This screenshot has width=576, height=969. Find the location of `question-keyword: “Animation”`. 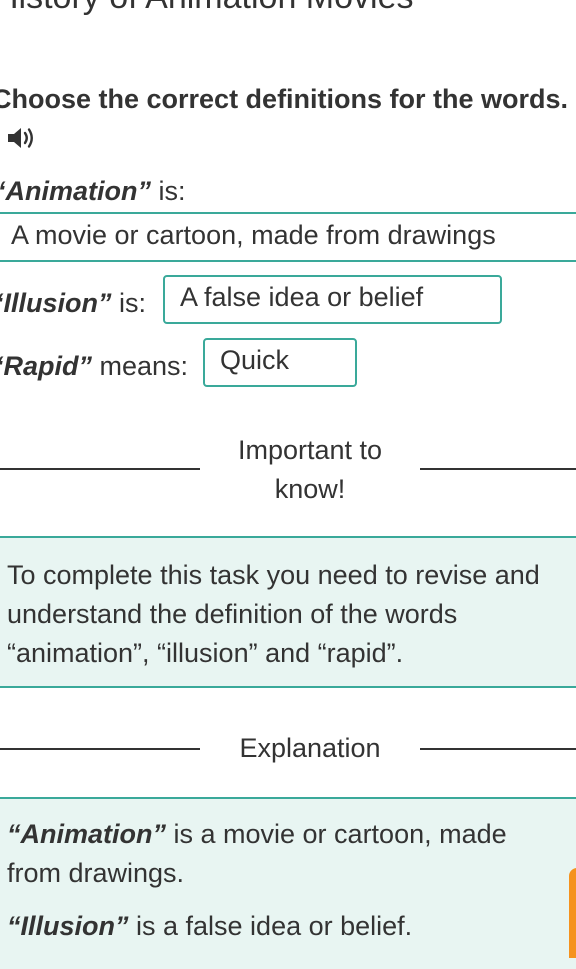

question-keyword: “Animation” is located at coordinates (75, 191).